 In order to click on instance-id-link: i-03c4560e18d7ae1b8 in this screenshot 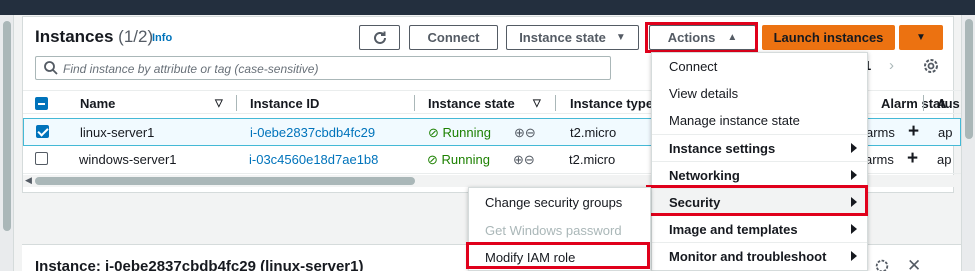, I will do `click(313, 159)`.